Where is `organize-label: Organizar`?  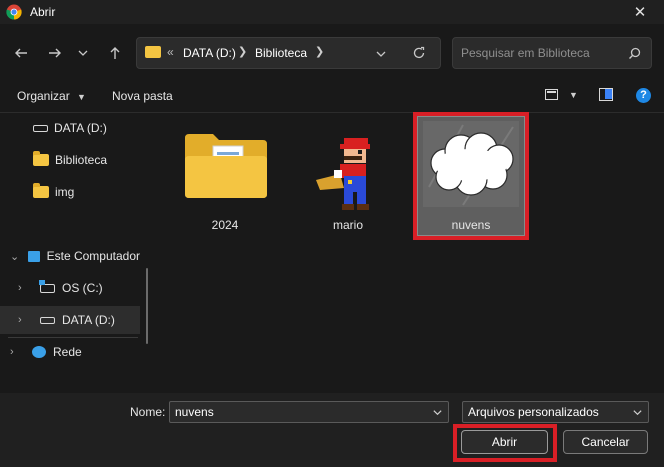 organize-label: Organizar is located at coordinates (43, 96).